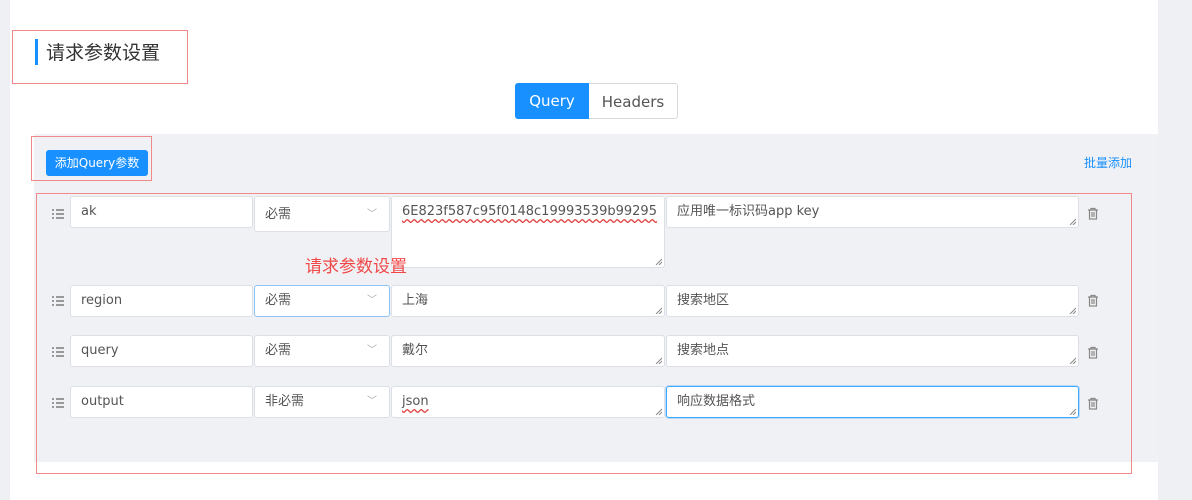  I want to click on right-frame, so click(1175, 250).